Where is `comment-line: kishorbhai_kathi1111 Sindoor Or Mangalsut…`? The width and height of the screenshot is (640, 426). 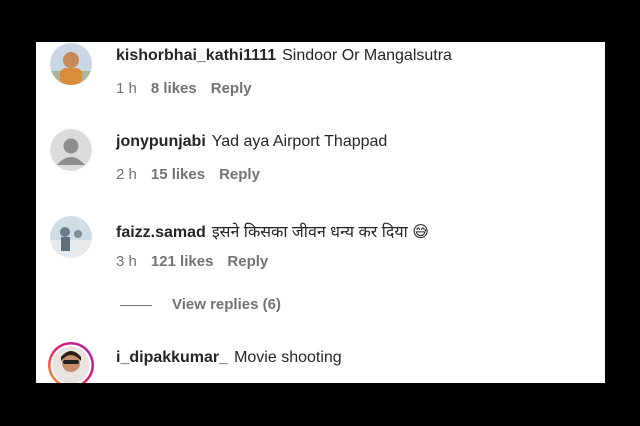
comment-line: kishorbhai_kathi1111 Sindoor Or Mangalsut… is located at coordinates (284, 56).